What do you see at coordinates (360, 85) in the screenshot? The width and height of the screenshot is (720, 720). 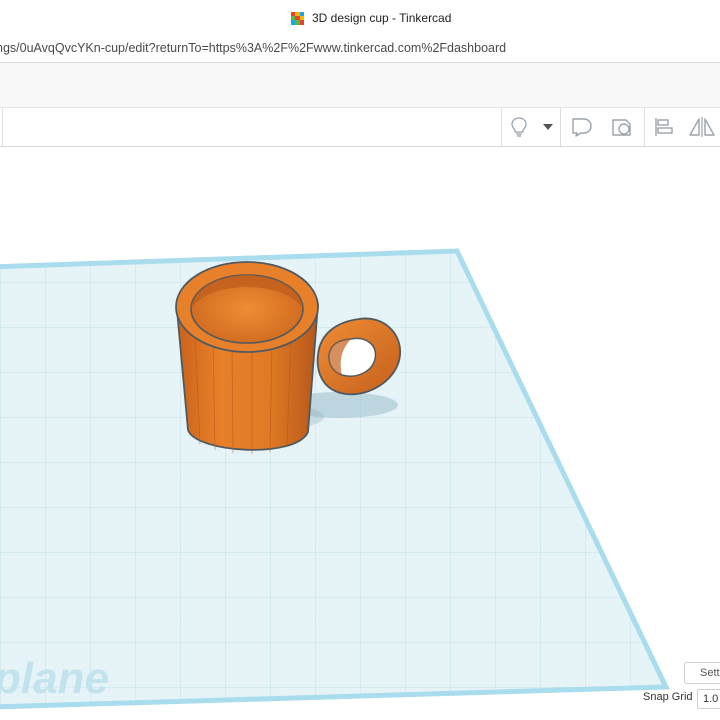 I see `app-header` at bounding box center [360, 85].